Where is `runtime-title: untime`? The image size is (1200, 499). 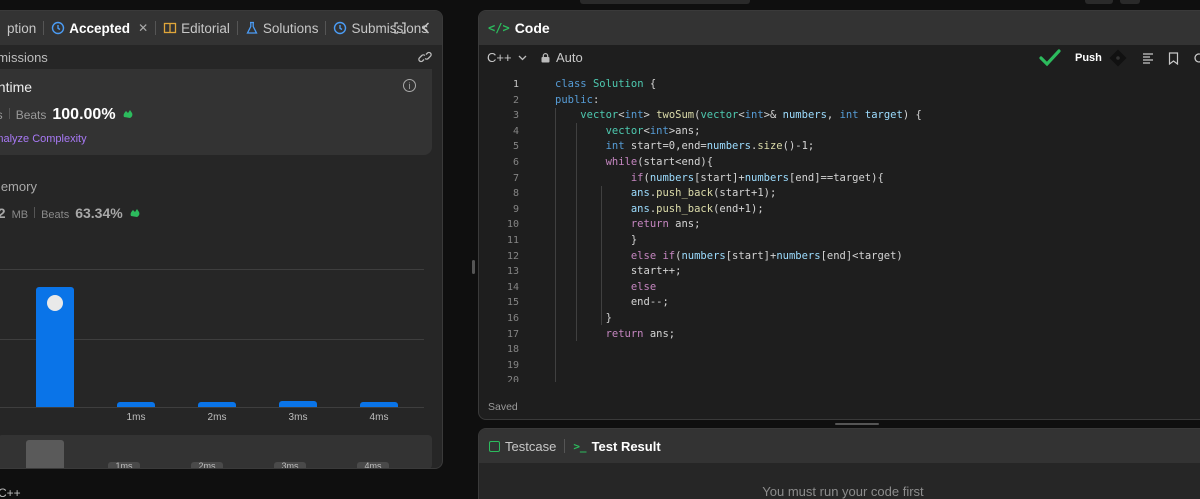
runtime-title: untime is located at coordinates (16, 87).